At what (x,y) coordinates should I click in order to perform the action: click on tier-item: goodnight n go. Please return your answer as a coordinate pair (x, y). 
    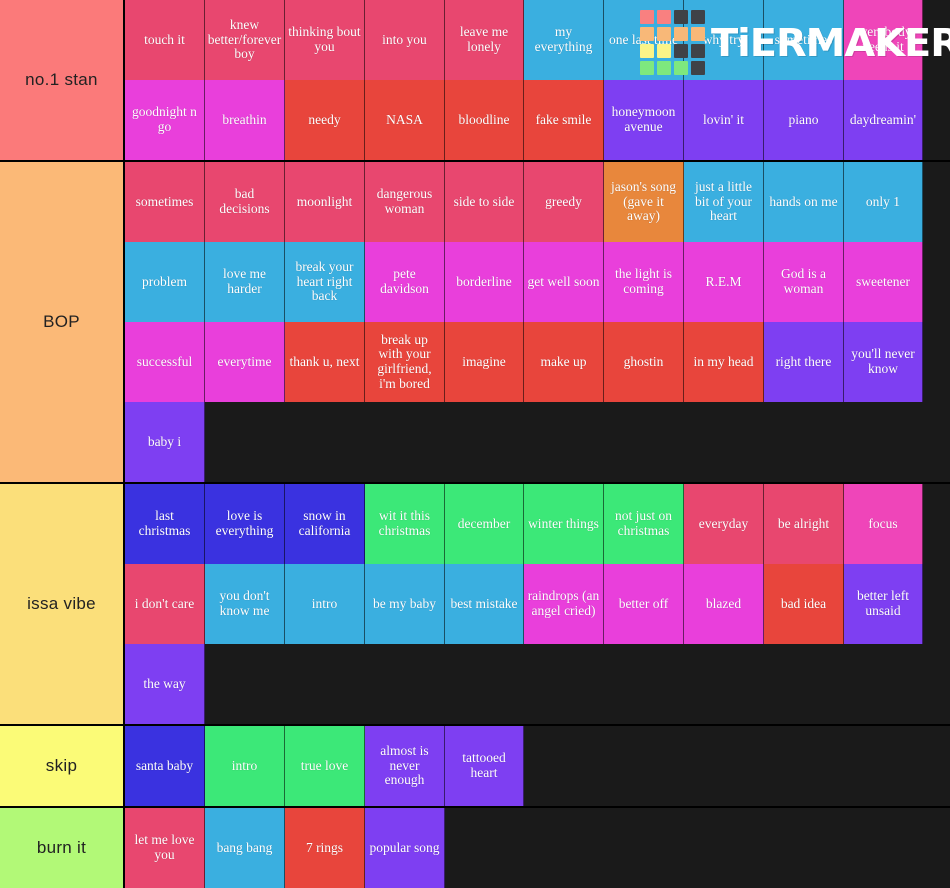
    Looking at the image, I should click on (165, 120).